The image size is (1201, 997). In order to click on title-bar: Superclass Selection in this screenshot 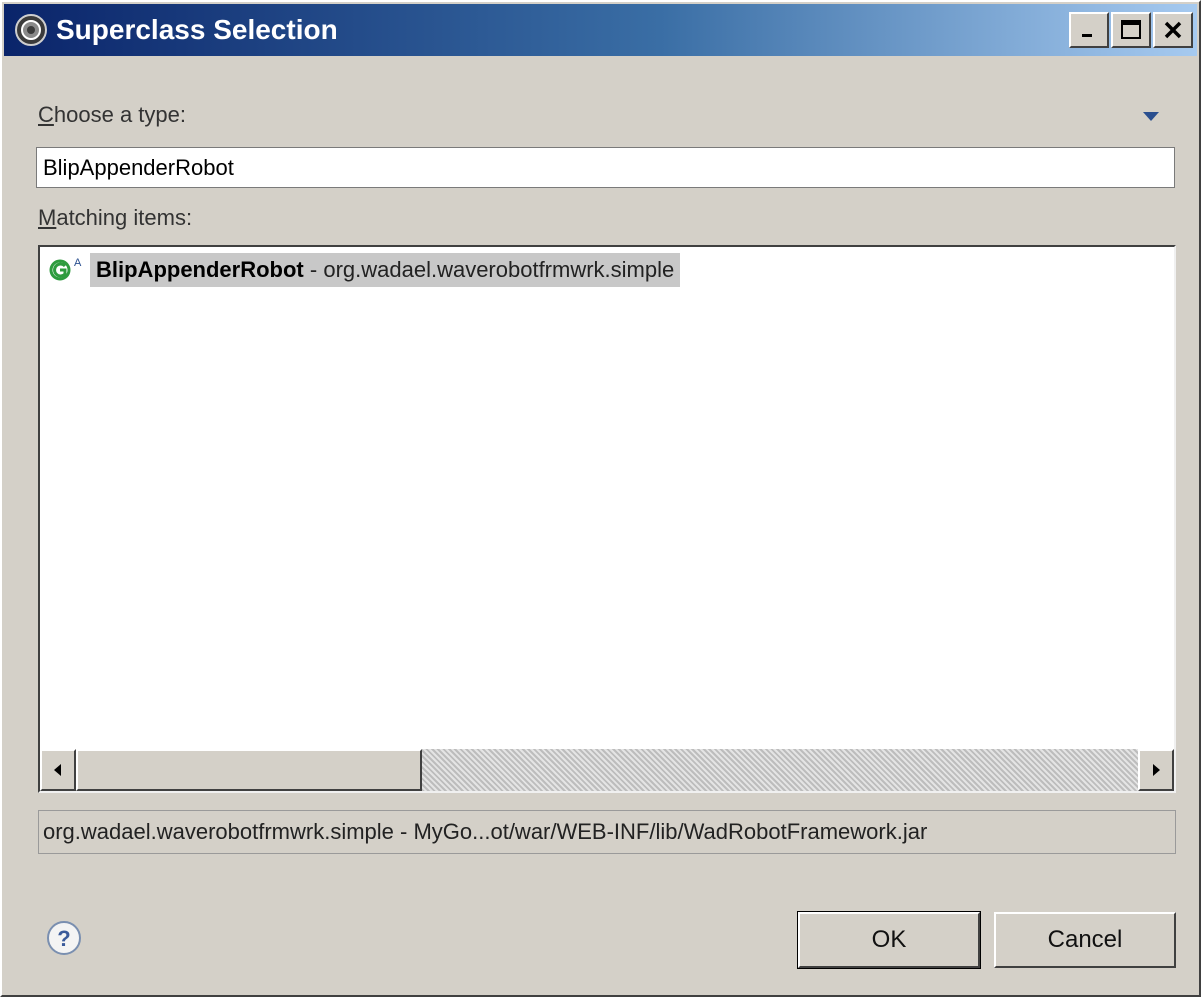, I will do `click(600, 30)`.